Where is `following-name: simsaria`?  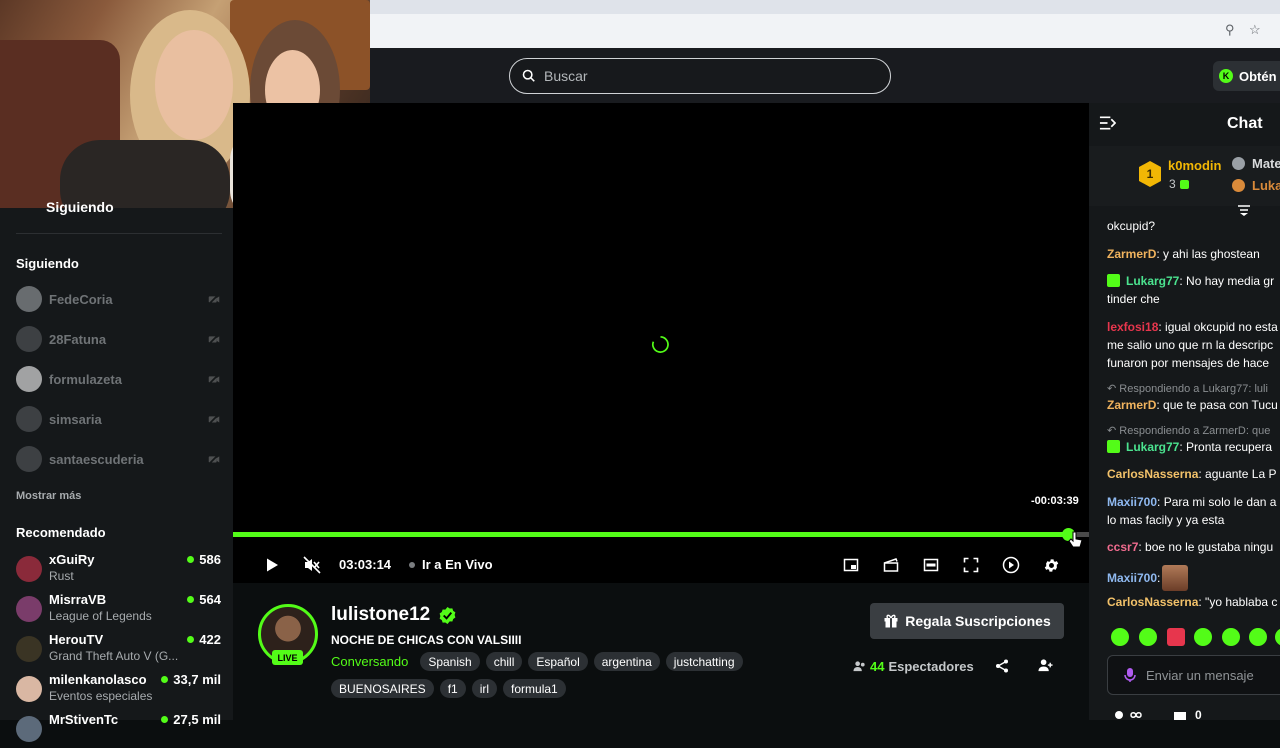 following-name: simsaria is located at coordinates (75, 419).